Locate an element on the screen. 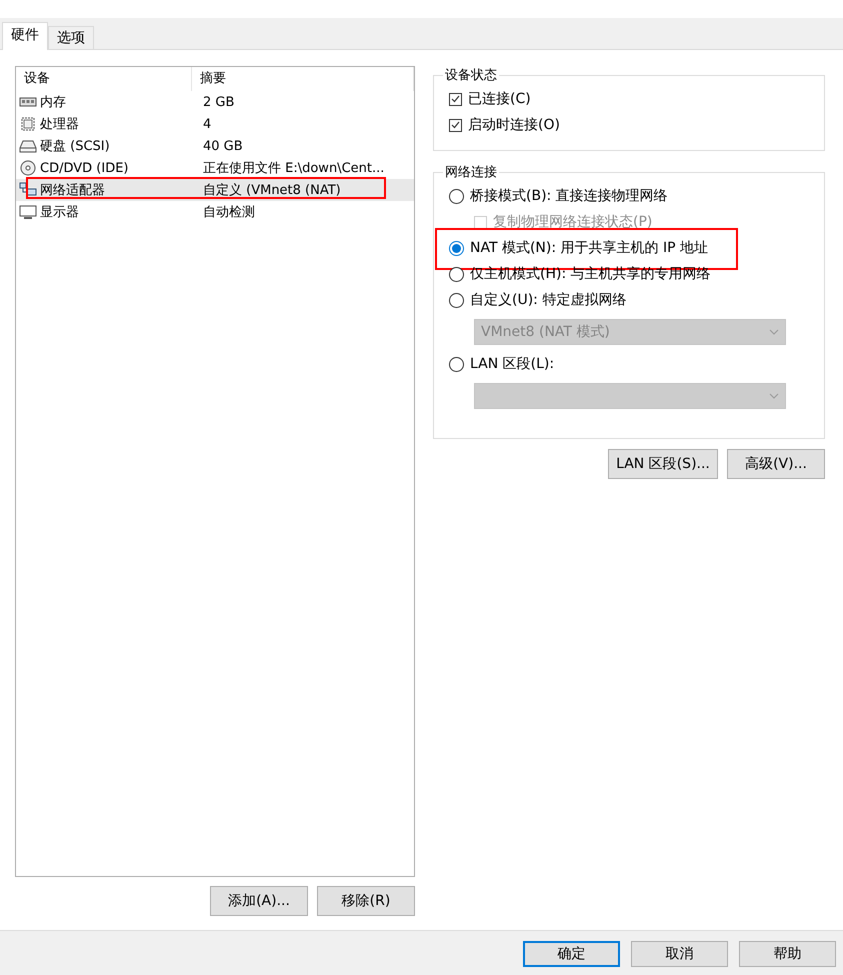 This screenshot has width=843, height=975. device-summary: 40 GB is located at coordinates (222, 146).